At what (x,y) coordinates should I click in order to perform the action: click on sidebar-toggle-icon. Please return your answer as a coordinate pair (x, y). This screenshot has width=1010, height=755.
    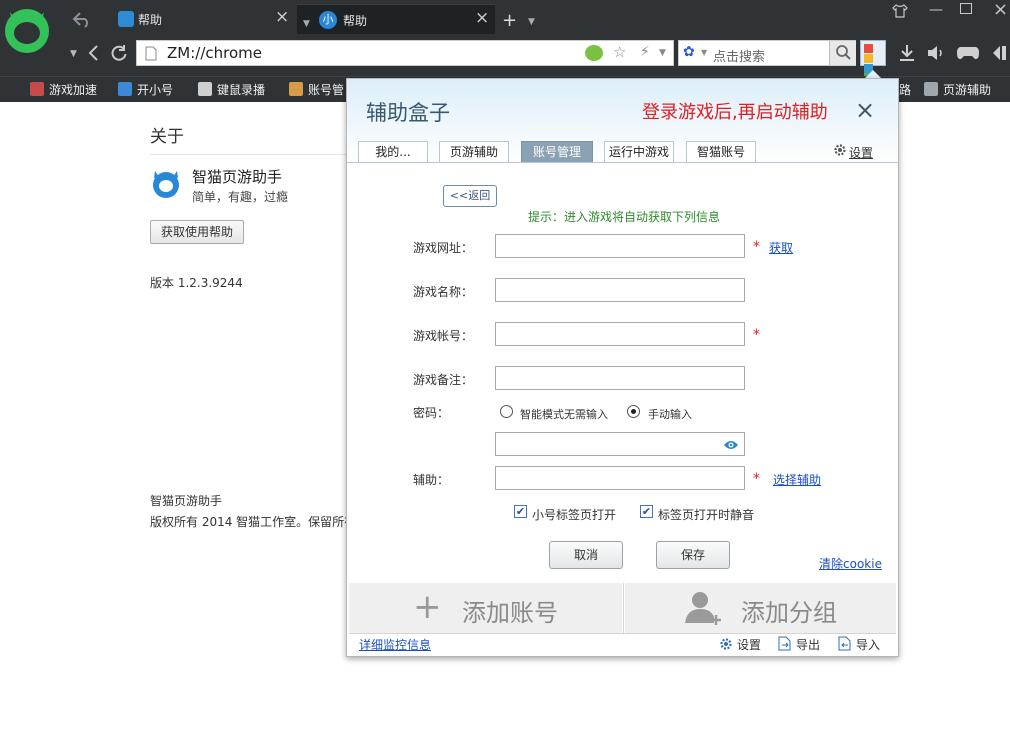
    Looking at the image, I should click on (999, 53).